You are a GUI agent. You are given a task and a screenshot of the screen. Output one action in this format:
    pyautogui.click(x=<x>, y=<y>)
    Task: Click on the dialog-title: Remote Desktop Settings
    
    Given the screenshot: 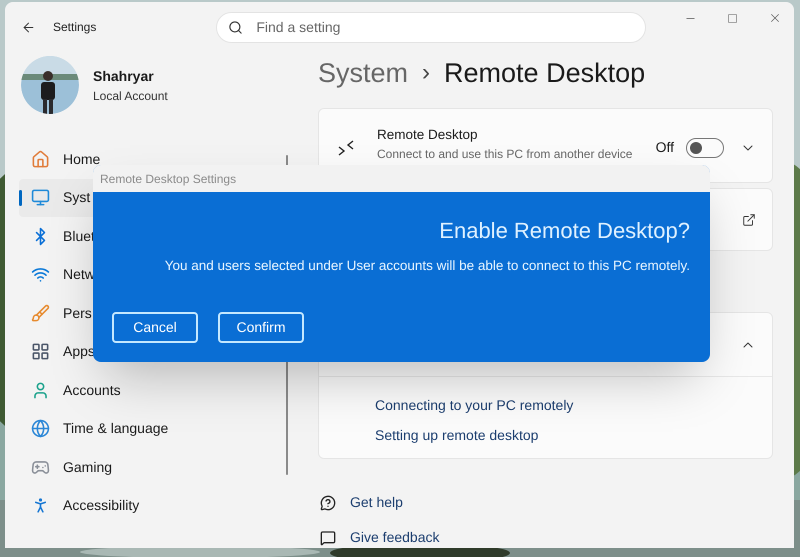 What is the action you would take?
    pyautogui.click(x=168, y=179)
    